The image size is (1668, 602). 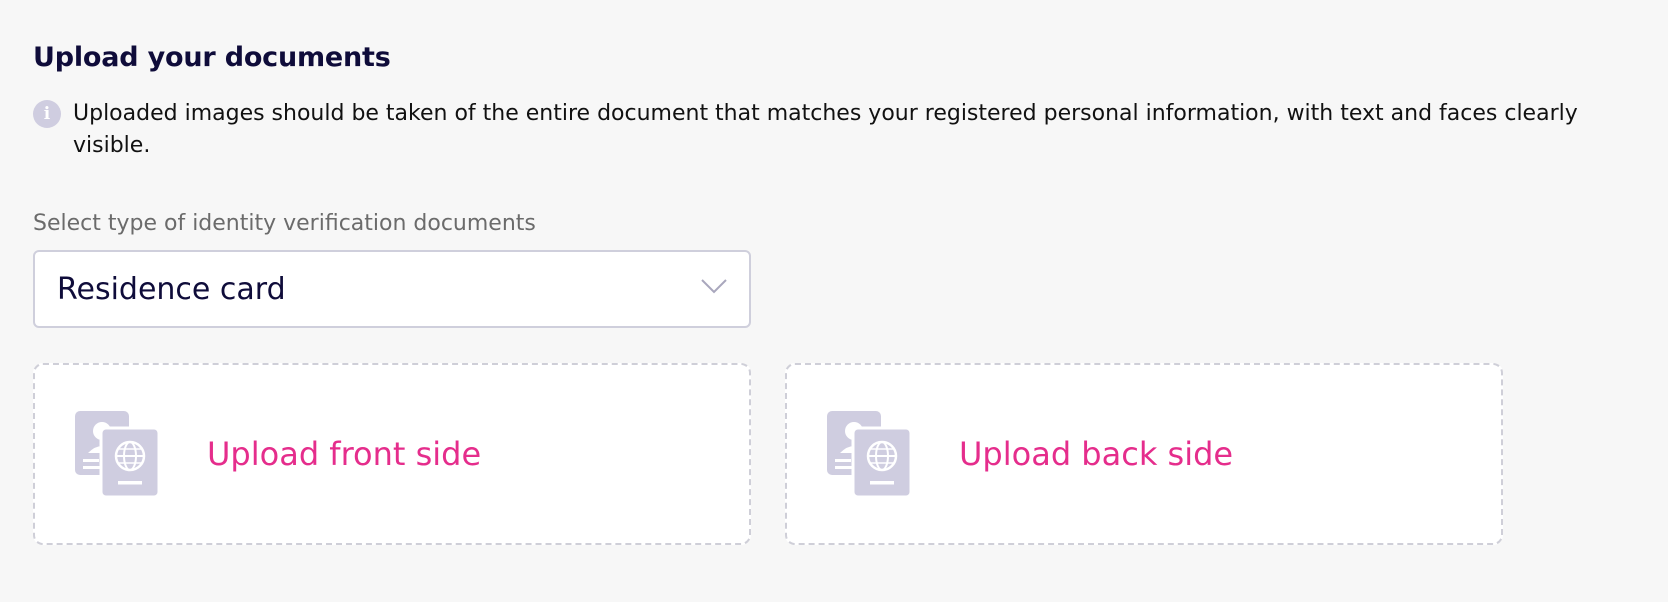 What do you see at coordinates (344, 454) in the screenshot?
I see `upload-front-label: Upload front side` at bounding box center [344, 454].